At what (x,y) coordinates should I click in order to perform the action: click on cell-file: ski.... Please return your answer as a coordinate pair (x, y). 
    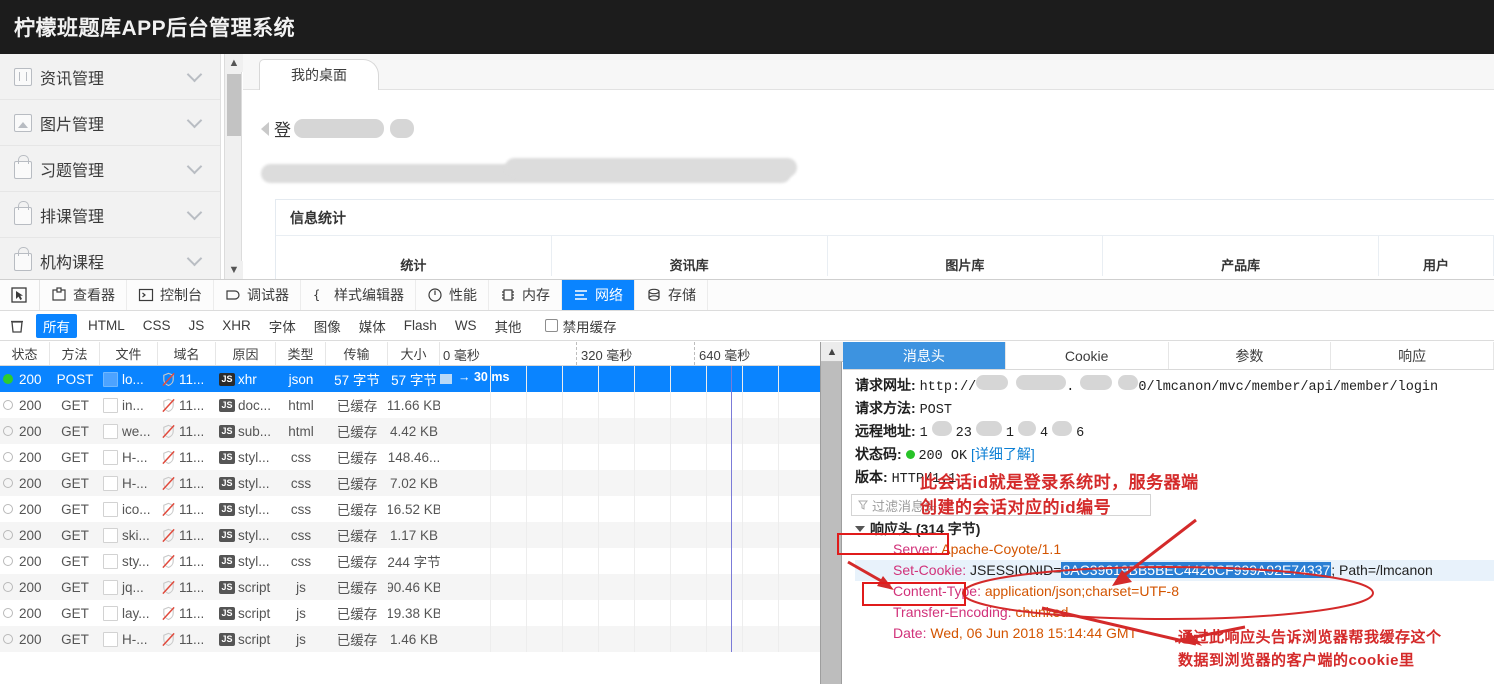
    Looking at the image, I should click on (129, 535).